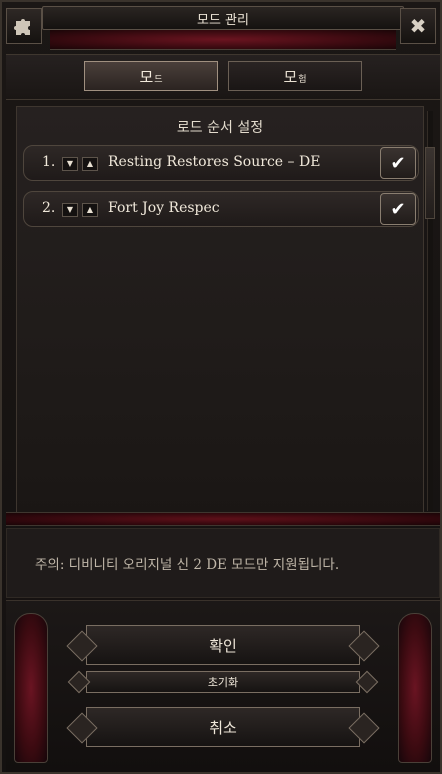 Image resolution: width=442 pixels, height=774 pixels. I want to click on compatibility-note: 주의: 디비니티 오리지널 신 2 DE 모드만 지원됩니다., so click(223, 563).